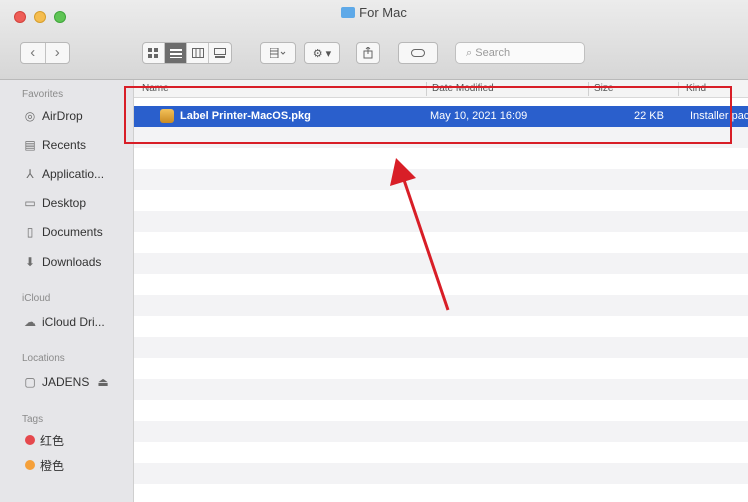 This screenshot has width=748, height=502. I want to click on annotation-arrow, so click(420, 234).